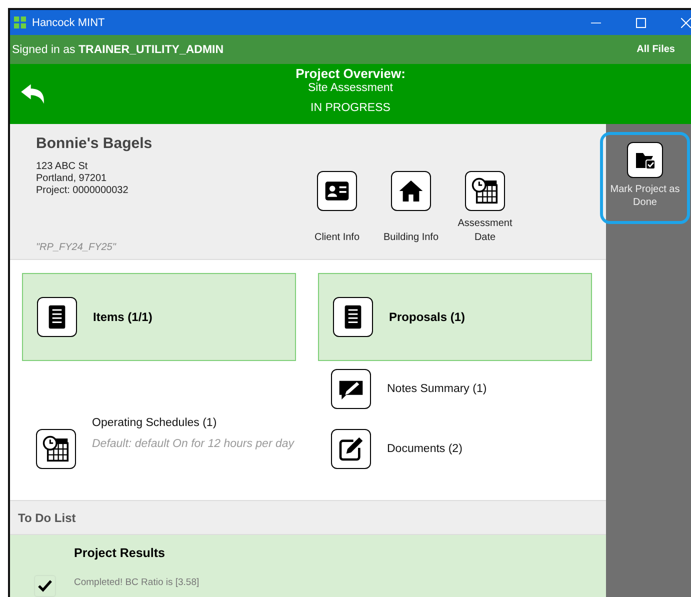  I want to click on schedule-detail: Default: default On for 12 hours per day, so click(194, 444).